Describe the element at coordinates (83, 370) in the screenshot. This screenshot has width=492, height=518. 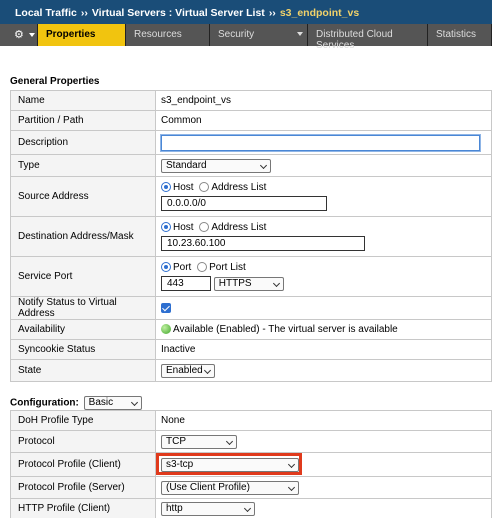
I see `state-label: State` at that location.